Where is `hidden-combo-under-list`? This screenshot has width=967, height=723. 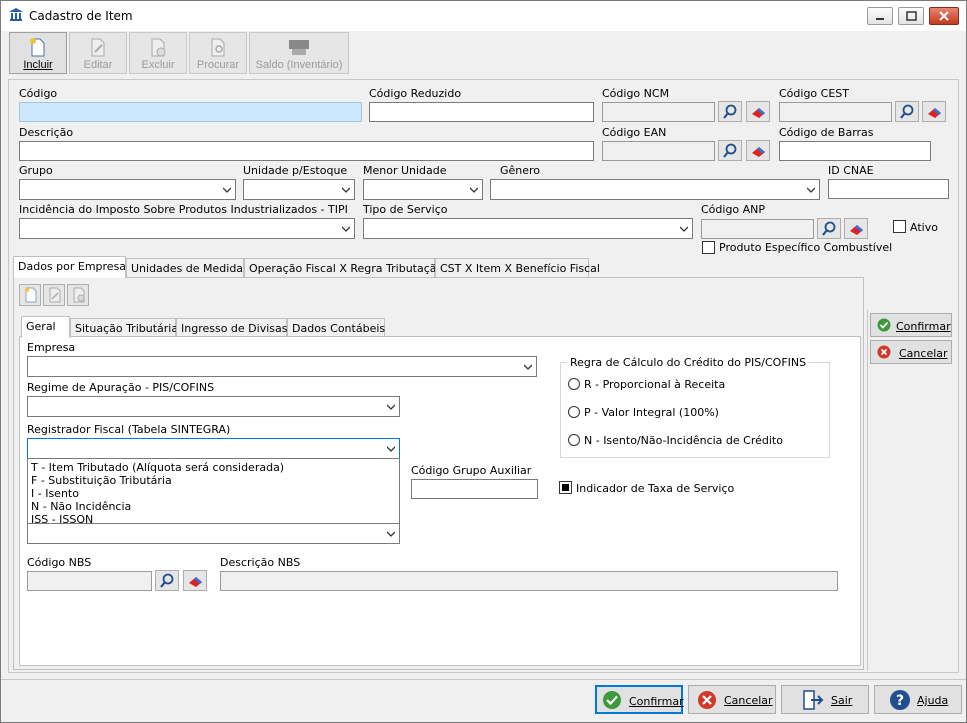 hidden-combo-under-list is located at coordinates (213, 533).